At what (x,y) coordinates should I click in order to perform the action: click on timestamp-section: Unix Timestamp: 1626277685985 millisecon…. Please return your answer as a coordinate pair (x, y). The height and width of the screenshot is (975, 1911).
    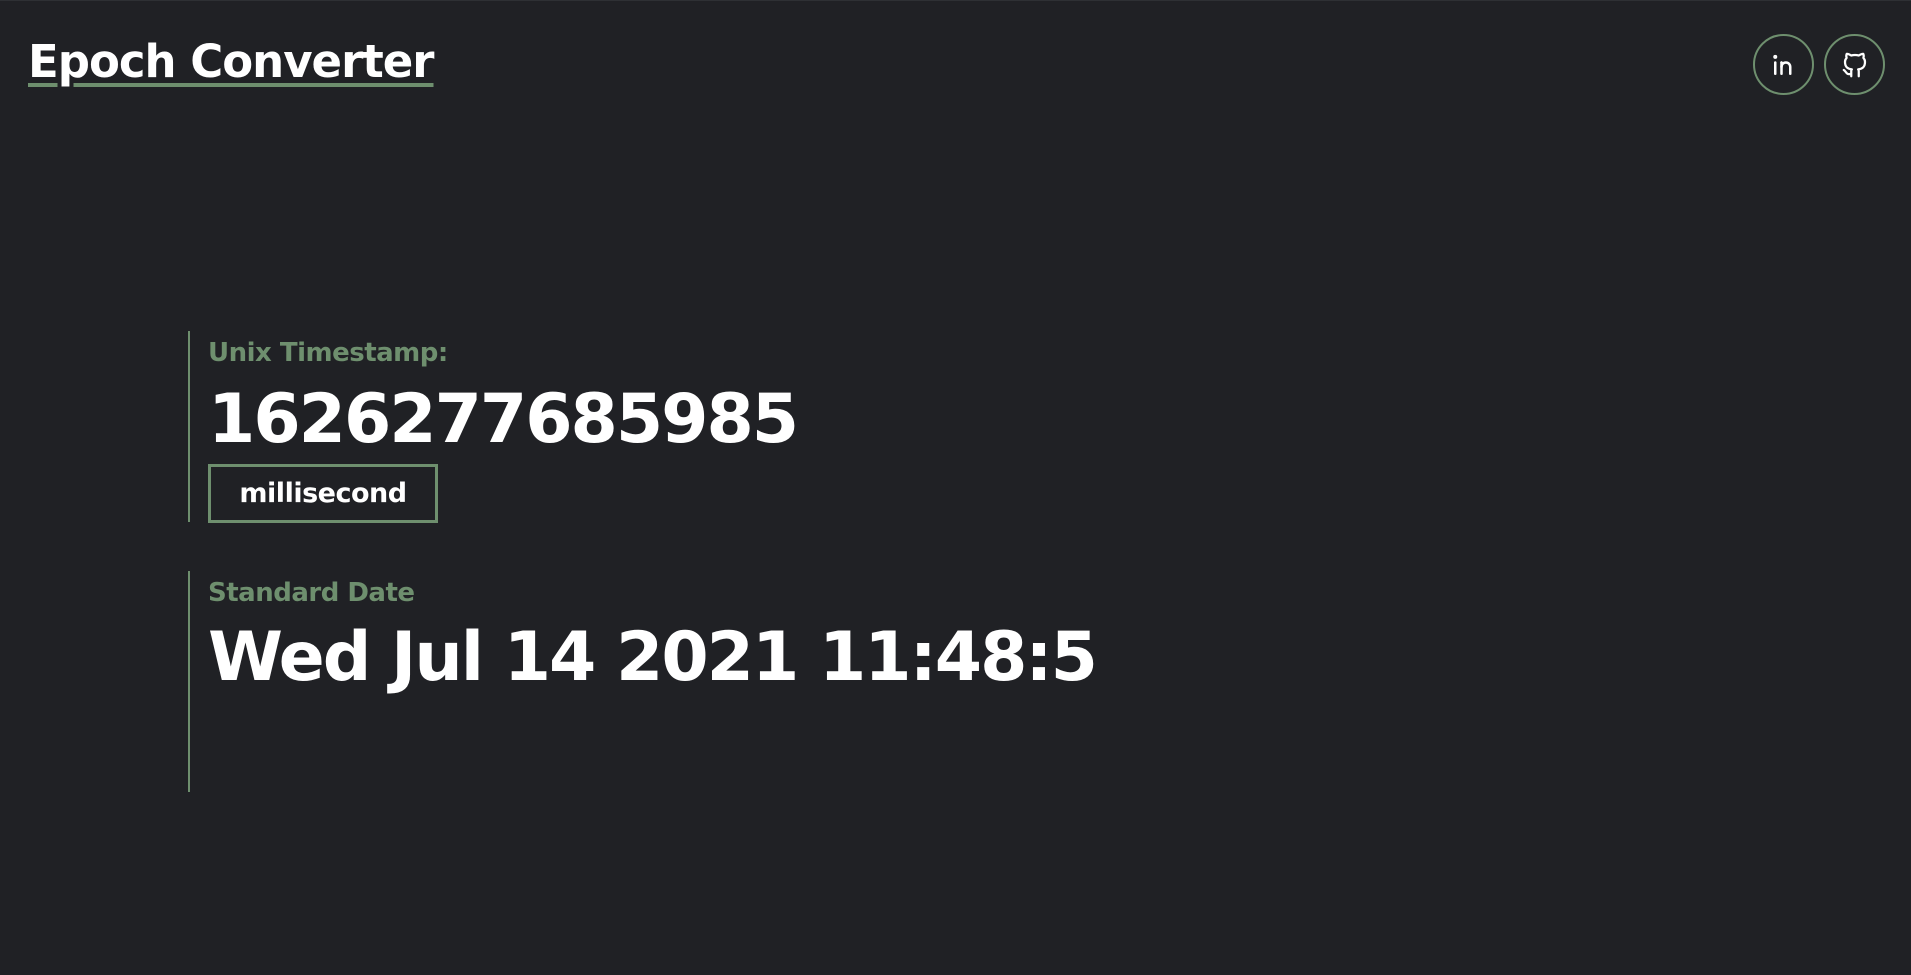
    Looking at the image, I should click on (598, 427).